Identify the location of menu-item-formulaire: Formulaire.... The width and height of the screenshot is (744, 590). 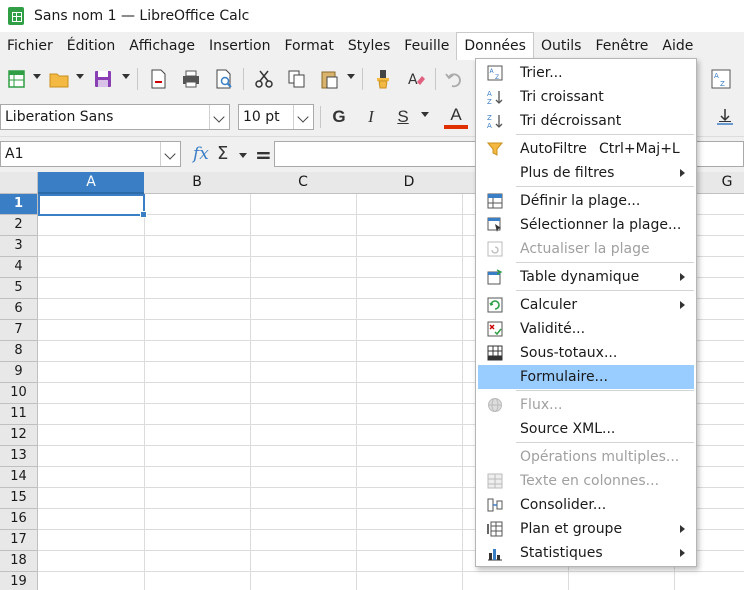
(586, 377).